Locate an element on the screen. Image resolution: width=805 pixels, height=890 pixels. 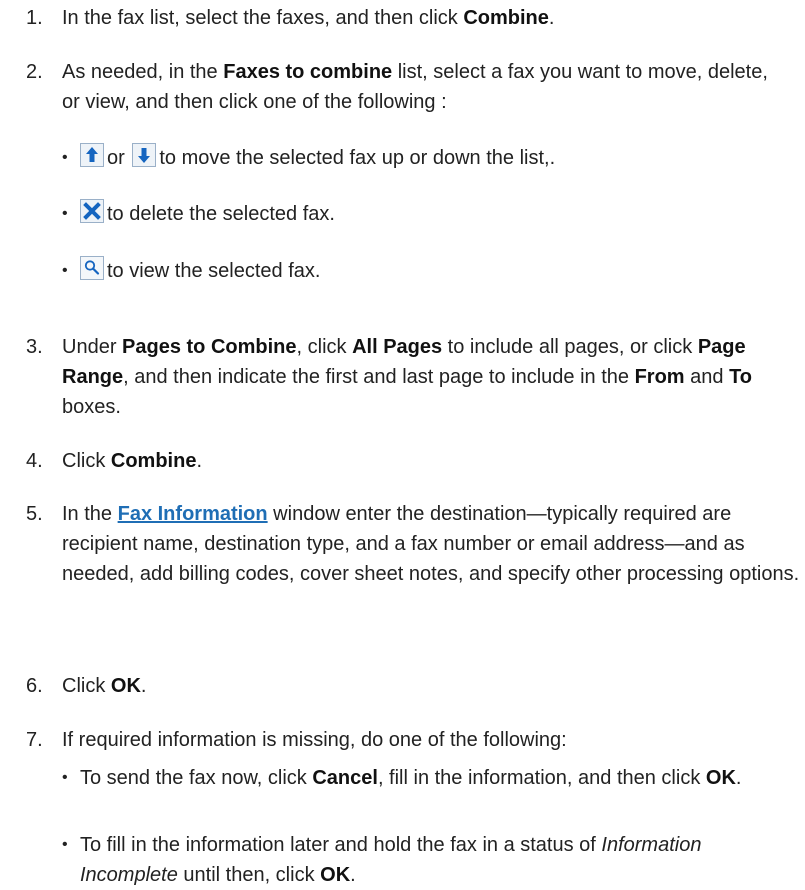
step-number: 4. is located at coordinates (34, 461).